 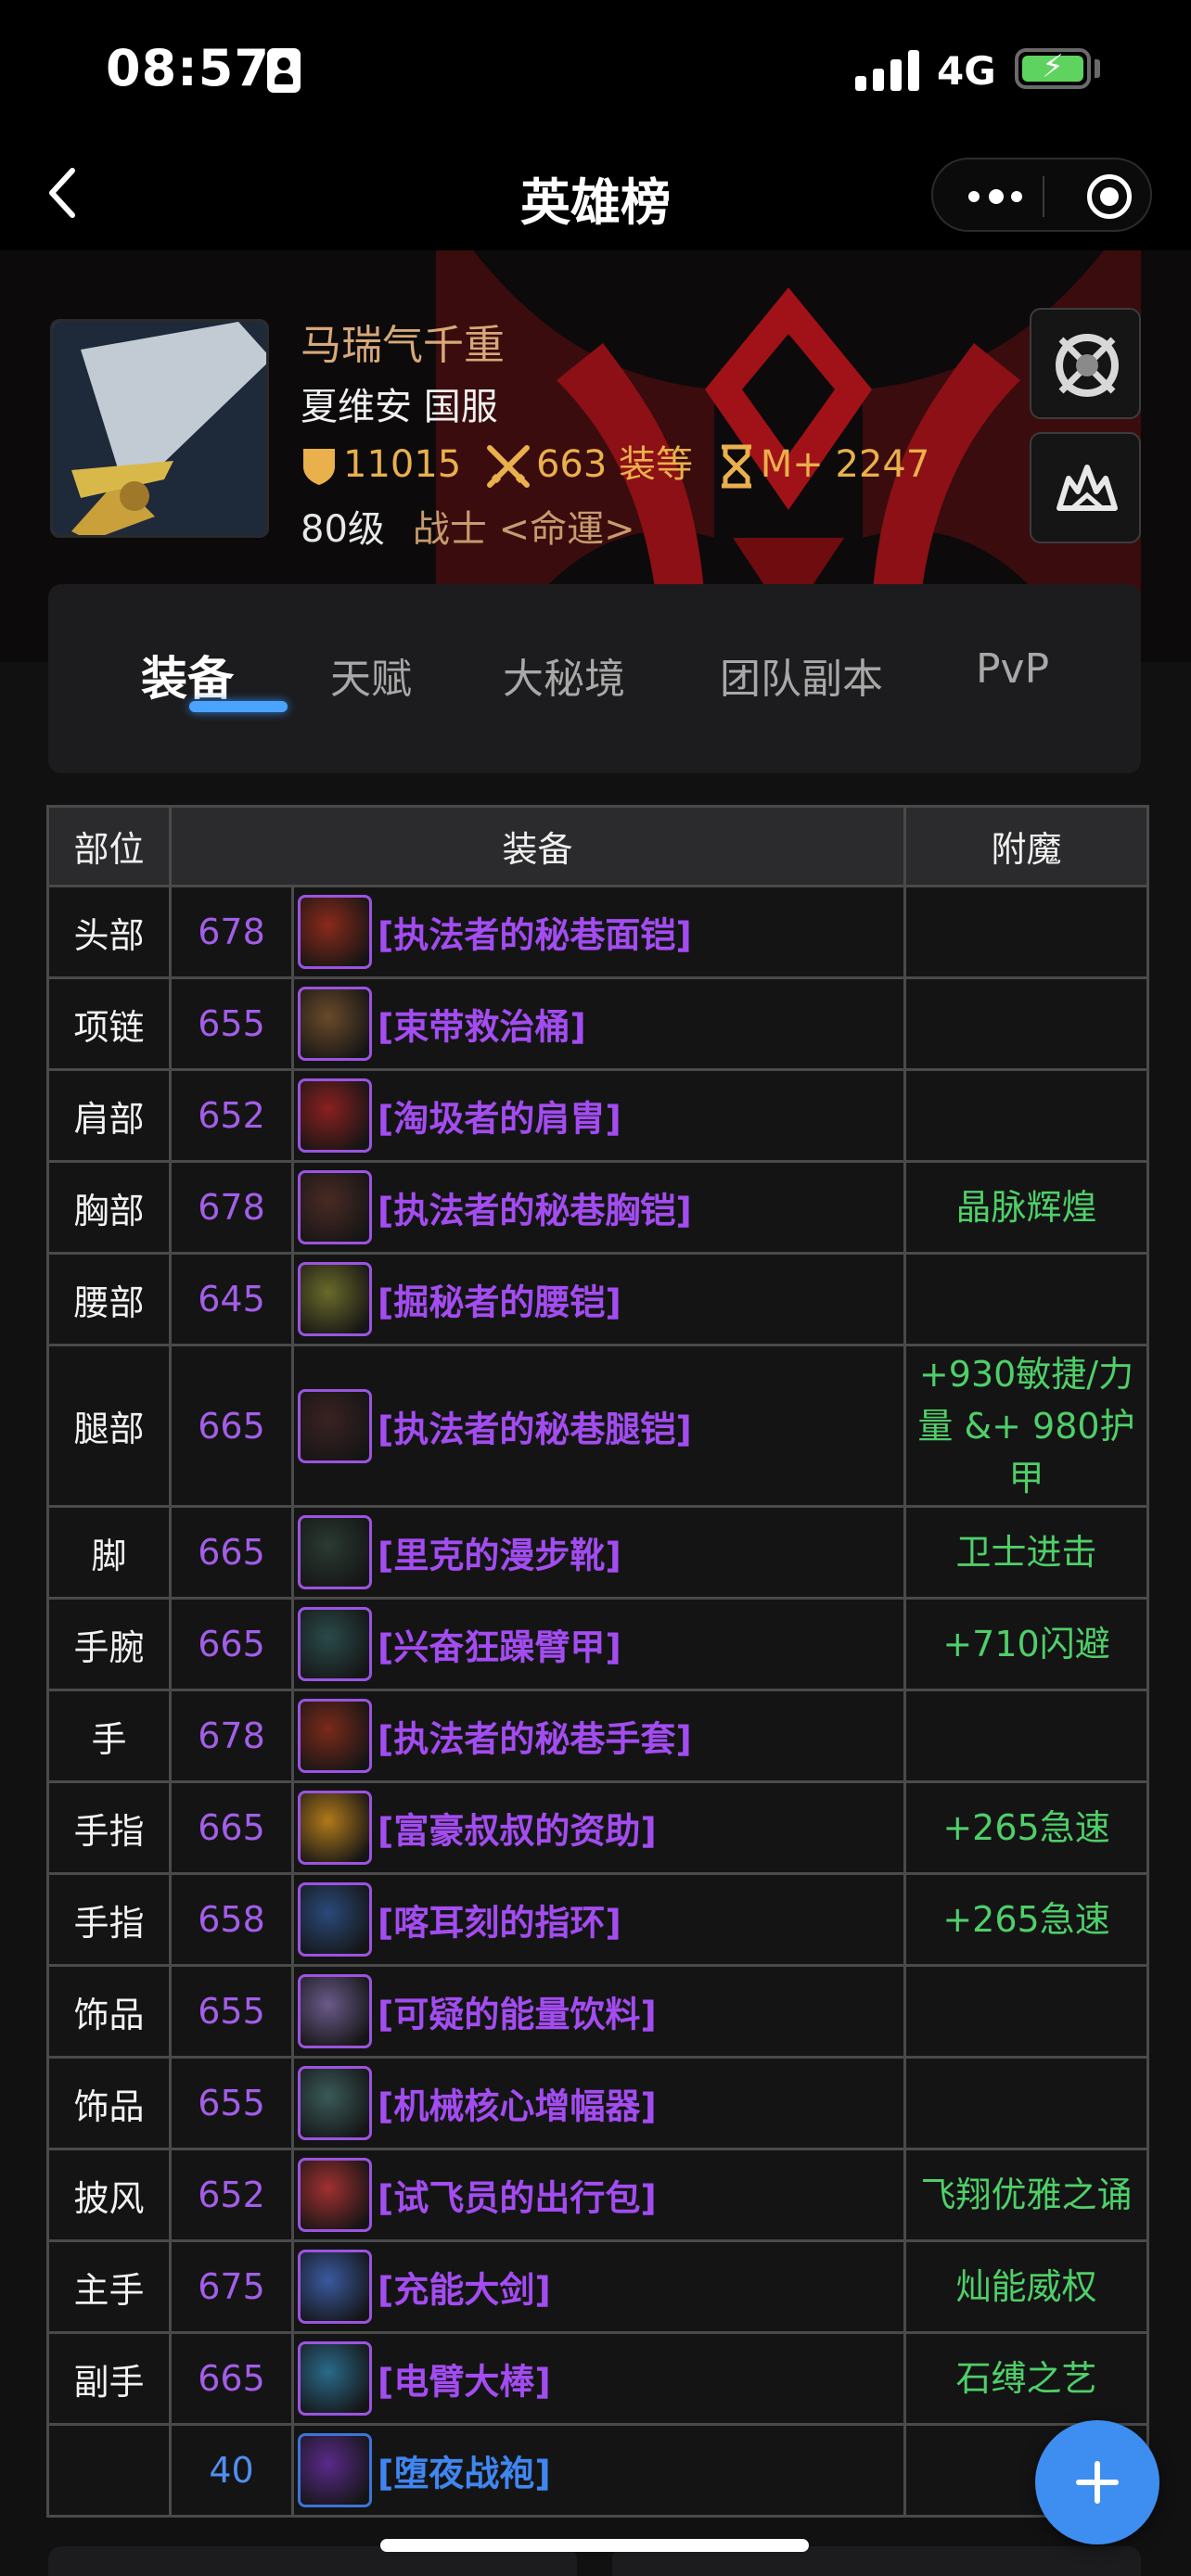 What do you see at coordinates (595, 194) in the screenshot?
I see `nav-bar: 英雄榜` at bounding box center [595, 194].